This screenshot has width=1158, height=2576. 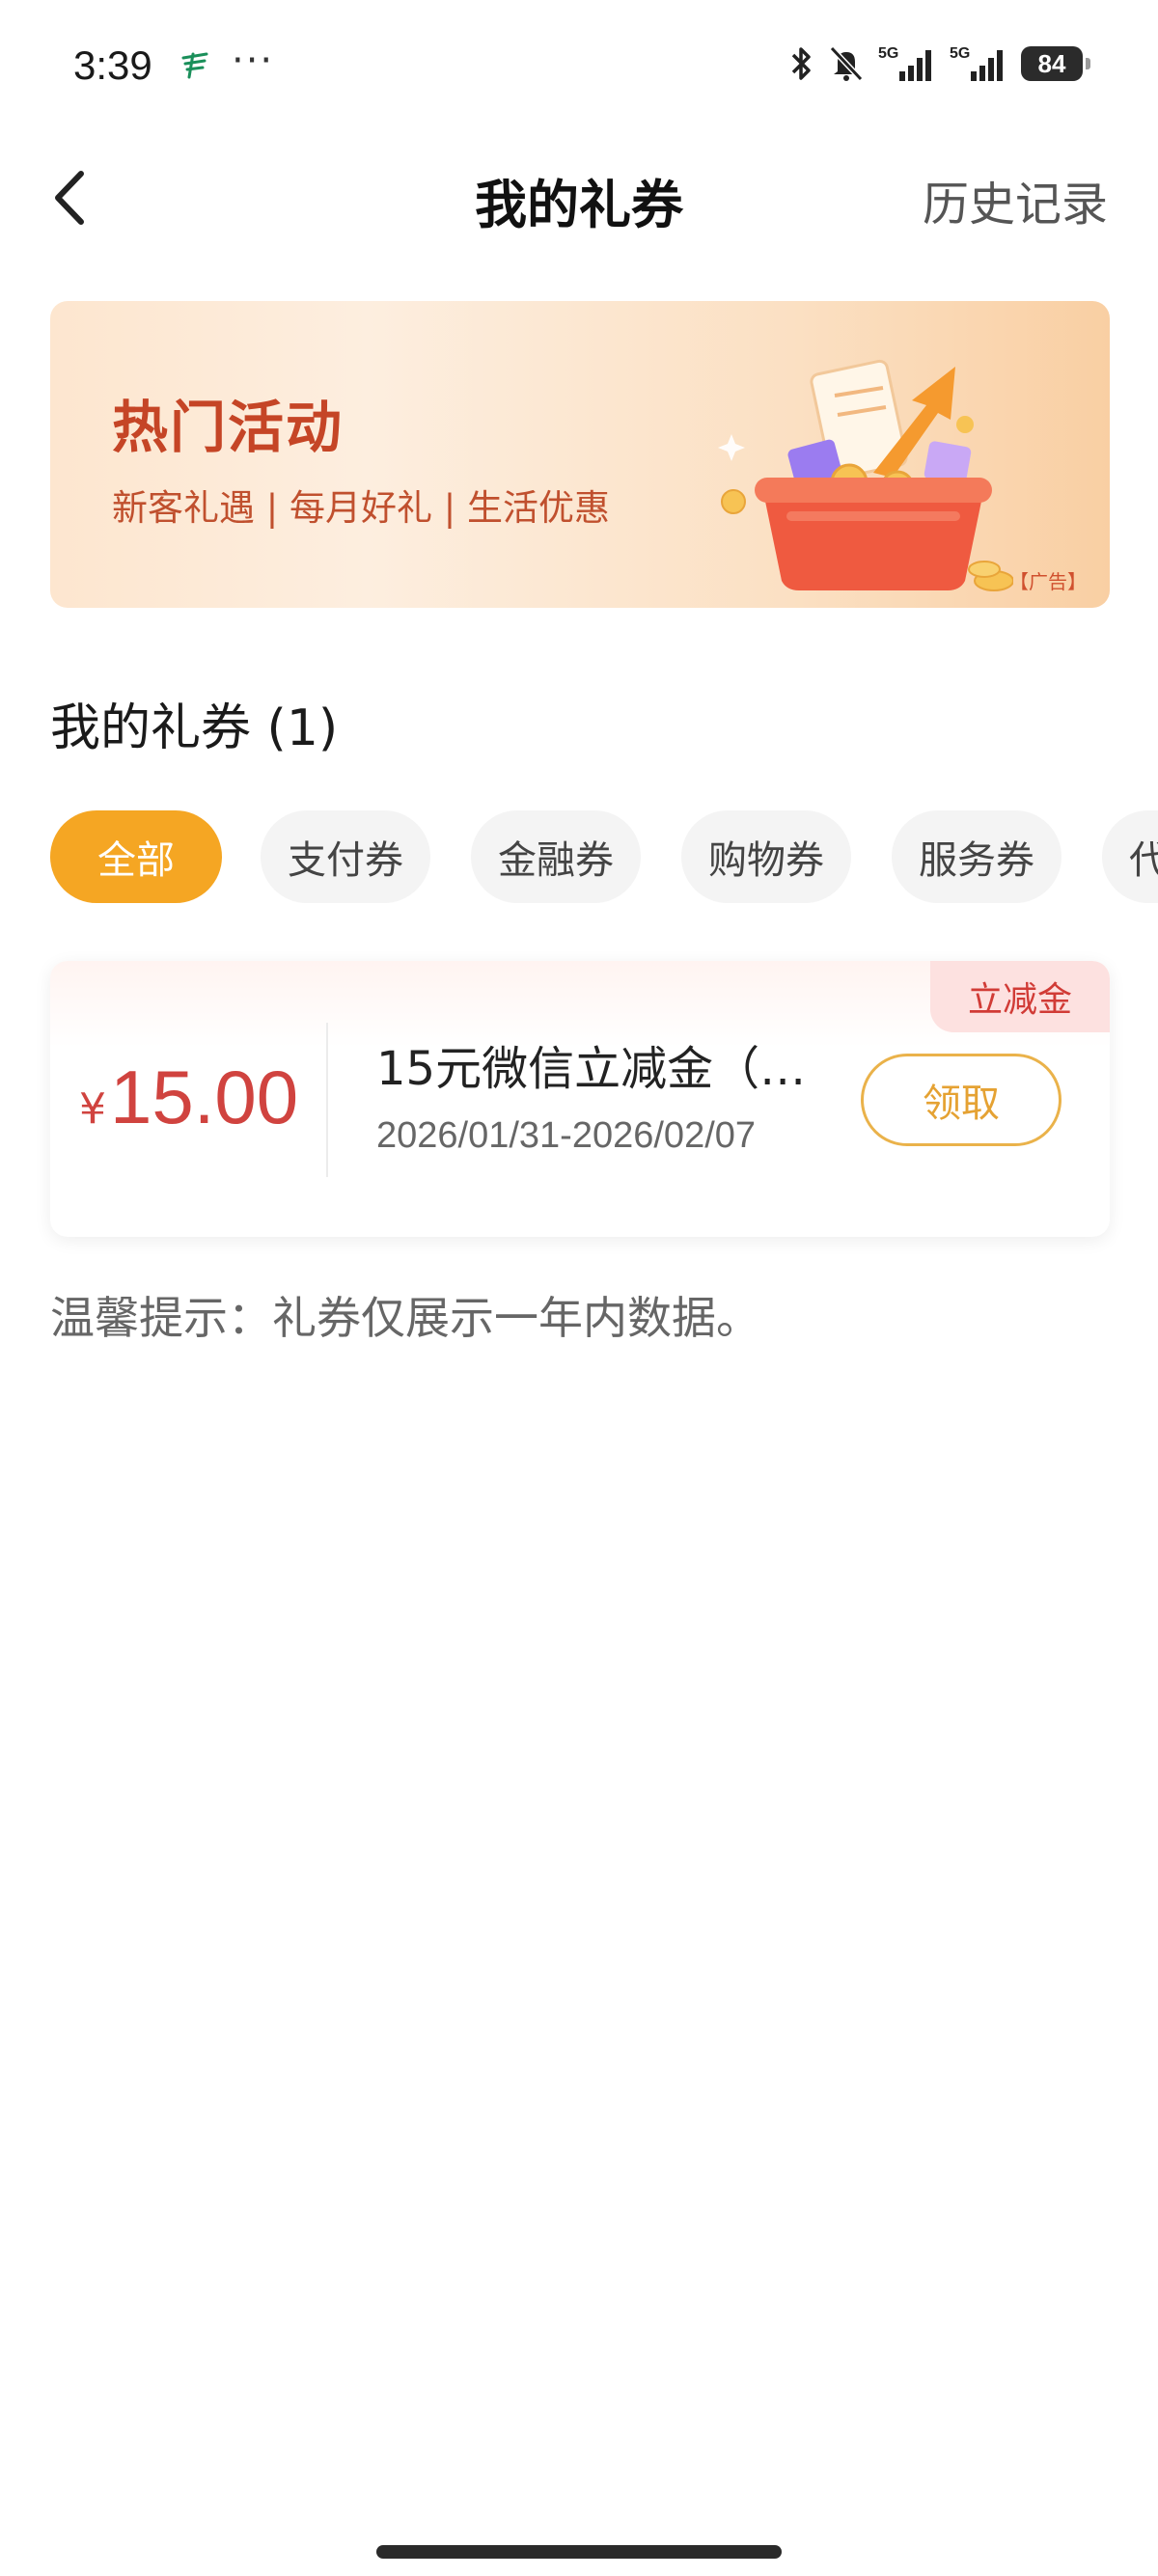 I want to click on home-indicator, so click(x=579, y=2552).